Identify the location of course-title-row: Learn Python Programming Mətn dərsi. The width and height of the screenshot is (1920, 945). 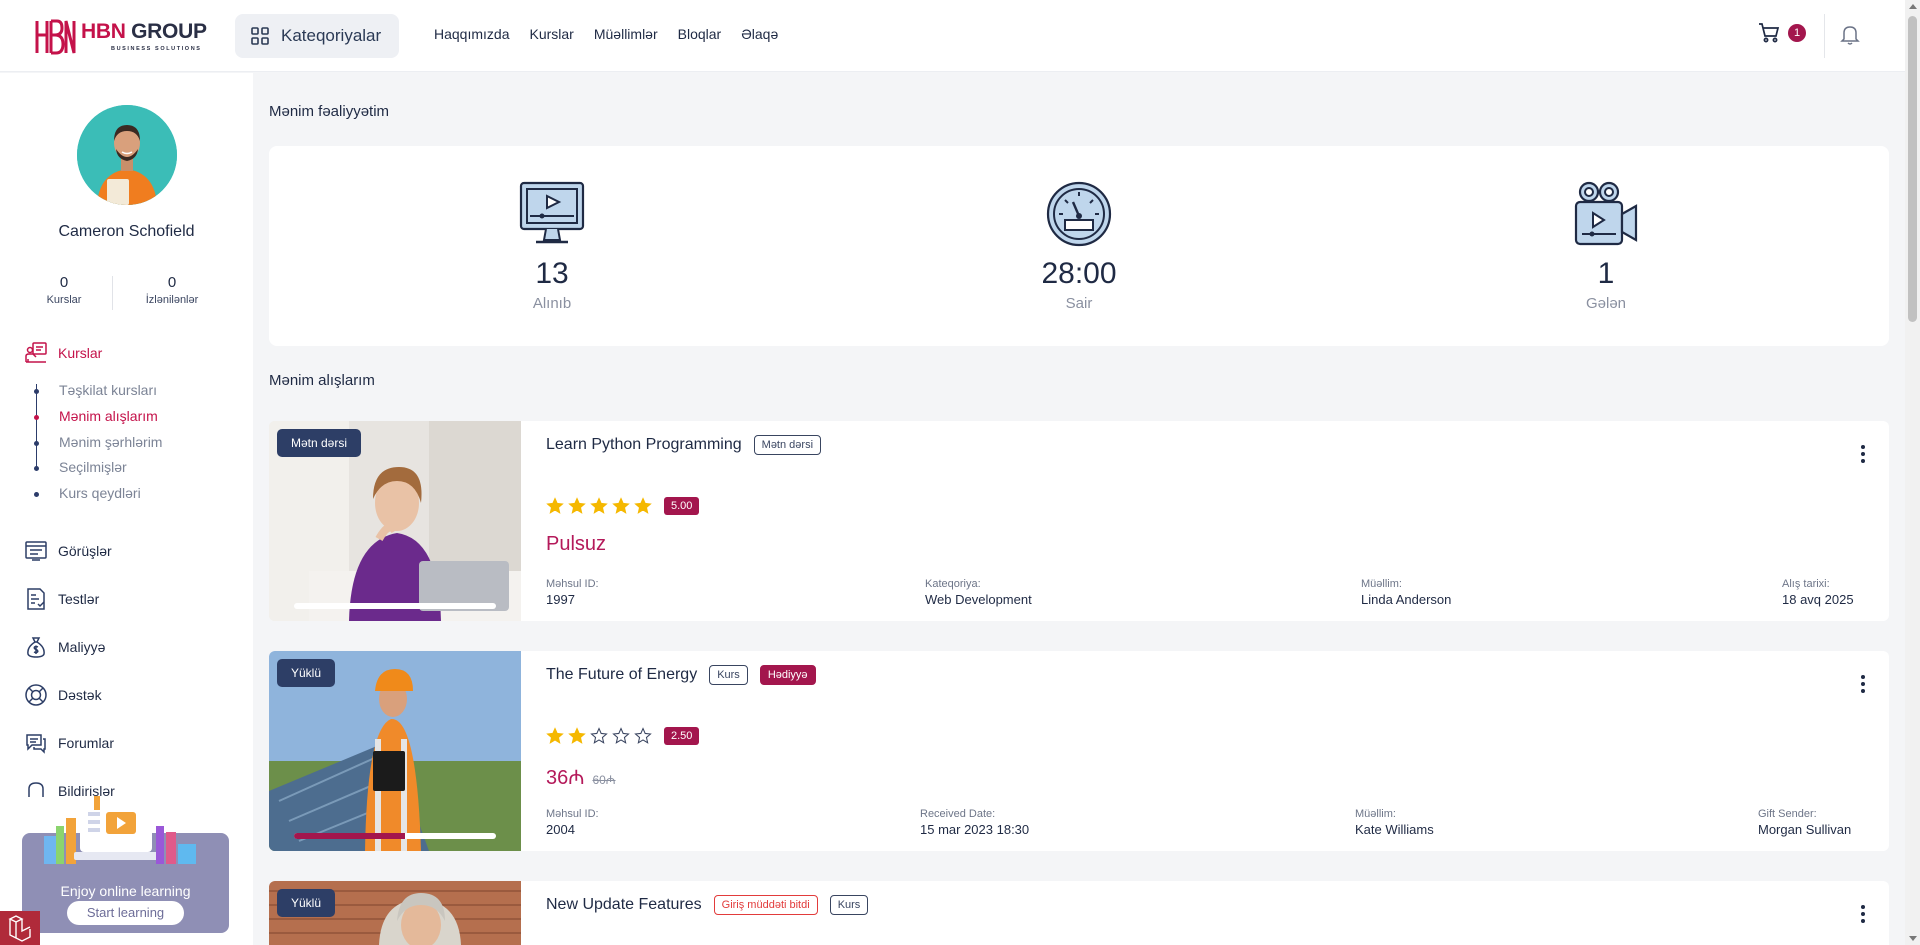
(684, 445).